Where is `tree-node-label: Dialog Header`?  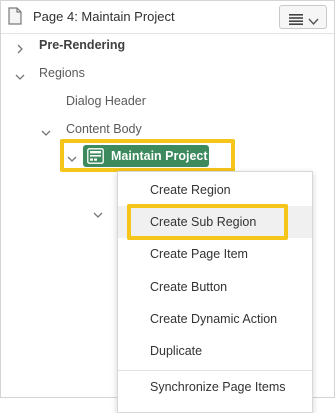 tree-node-label: Dialog Header is located at coordinates (106, 101).